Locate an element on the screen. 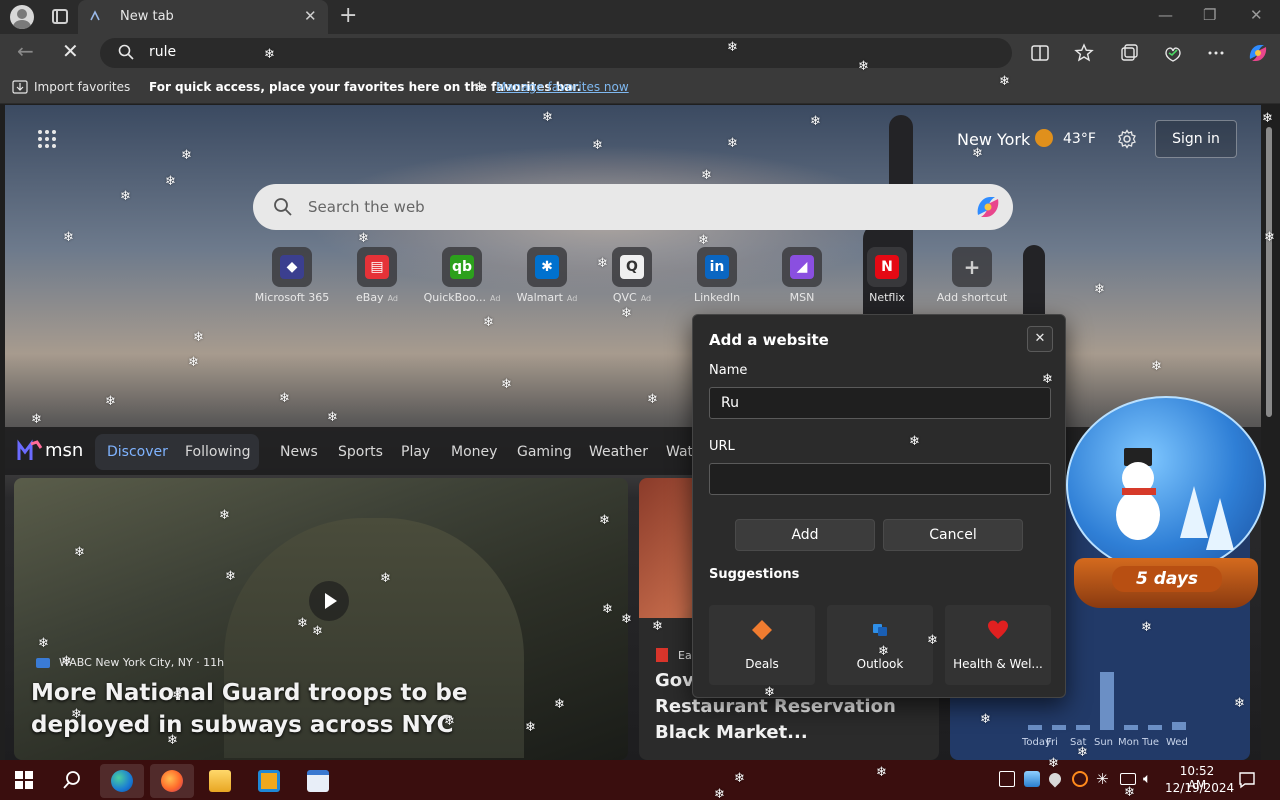 This screenshot has height=800, width=1280. cancel-button: Cancel is located at coordinates (953, 535).